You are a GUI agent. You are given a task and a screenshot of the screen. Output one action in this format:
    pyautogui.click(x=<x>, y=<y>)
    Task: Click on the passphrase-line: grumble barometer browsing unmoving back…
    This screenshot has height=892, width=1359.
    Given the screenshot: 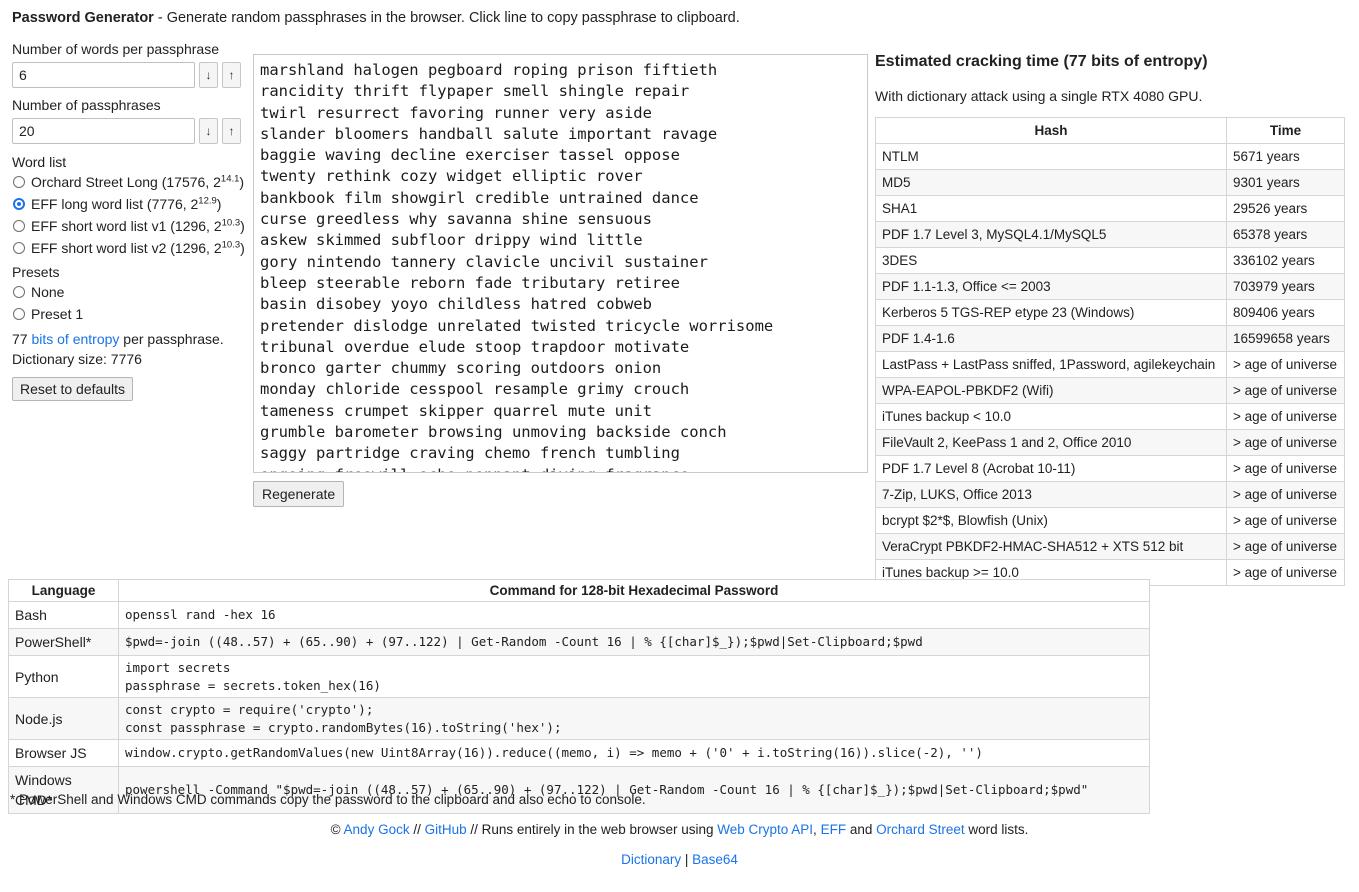 What is the action you would take?
    pyautogui.click(x=560, y=432)
    